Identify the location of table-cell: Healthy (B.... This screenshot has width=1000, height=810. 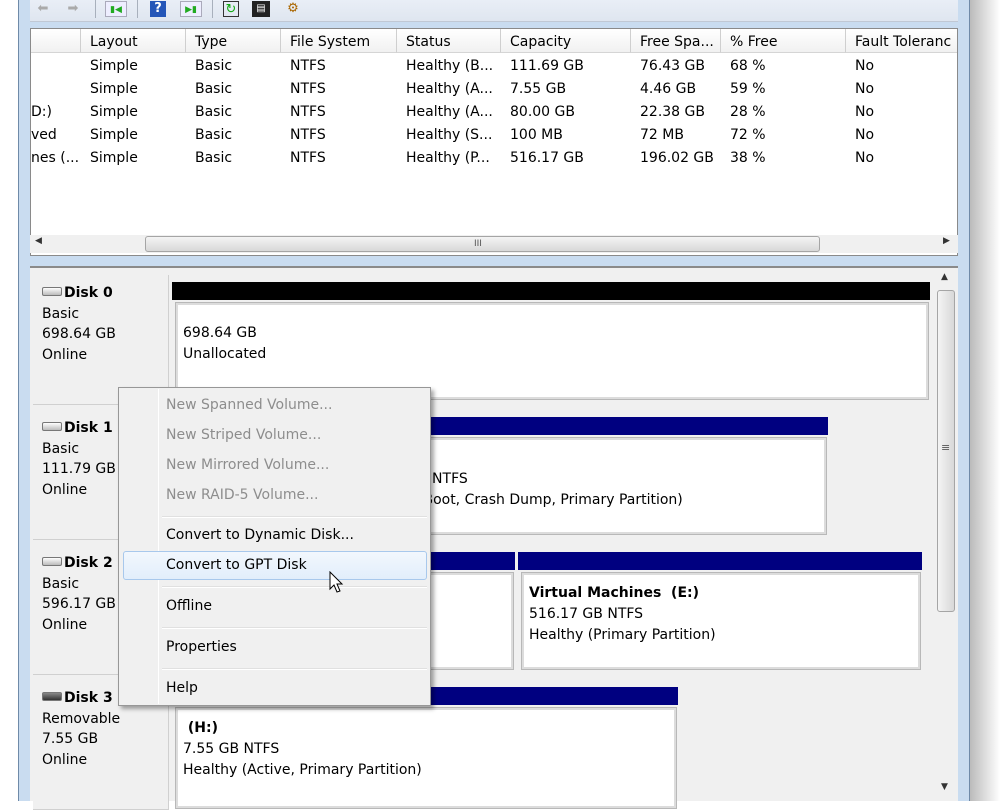
(450, 66).